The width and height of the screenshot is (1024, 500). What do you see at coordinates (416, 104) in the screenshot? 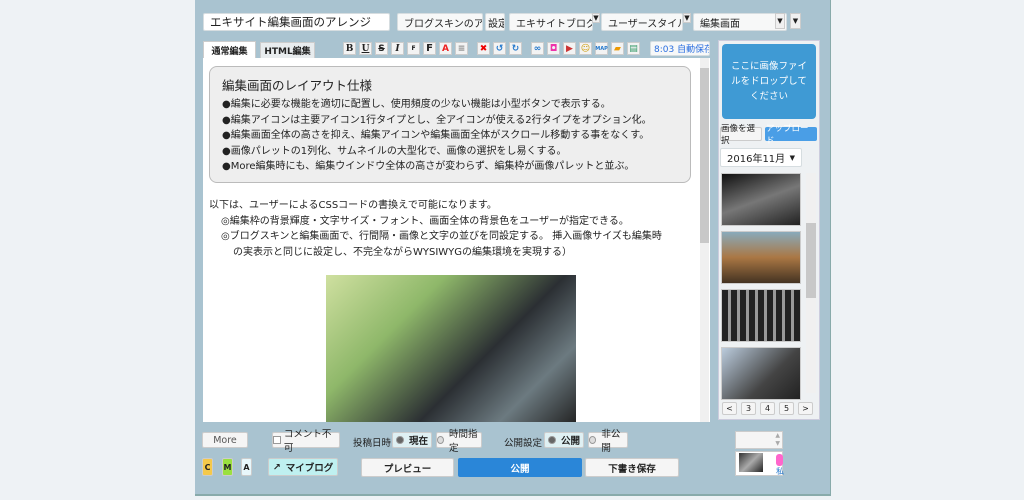
I see `spec-item: ●編集に必要な機能を適切に配置し、使用頻度の少ない機能は小型ボタンで表示する。` at bounding box center [416, 104].